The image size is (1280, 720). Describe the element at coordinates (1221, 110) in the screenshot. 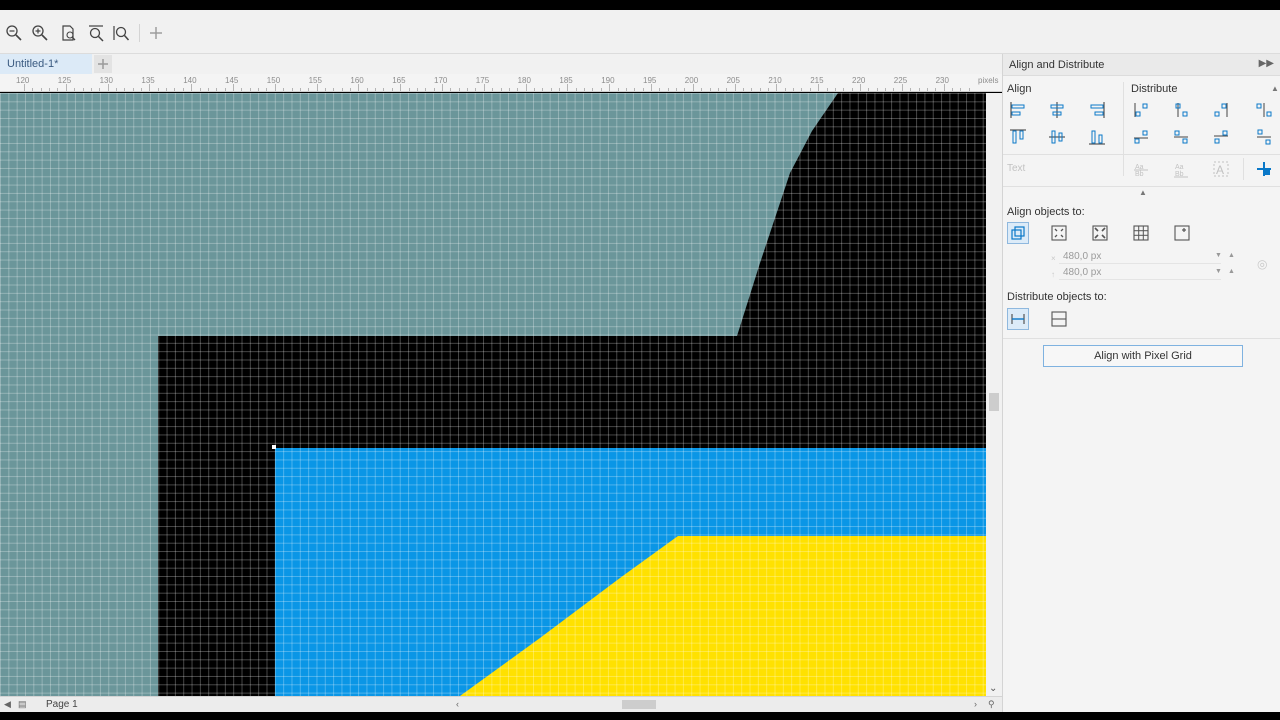

I see `distribute-right-icon` at that location.